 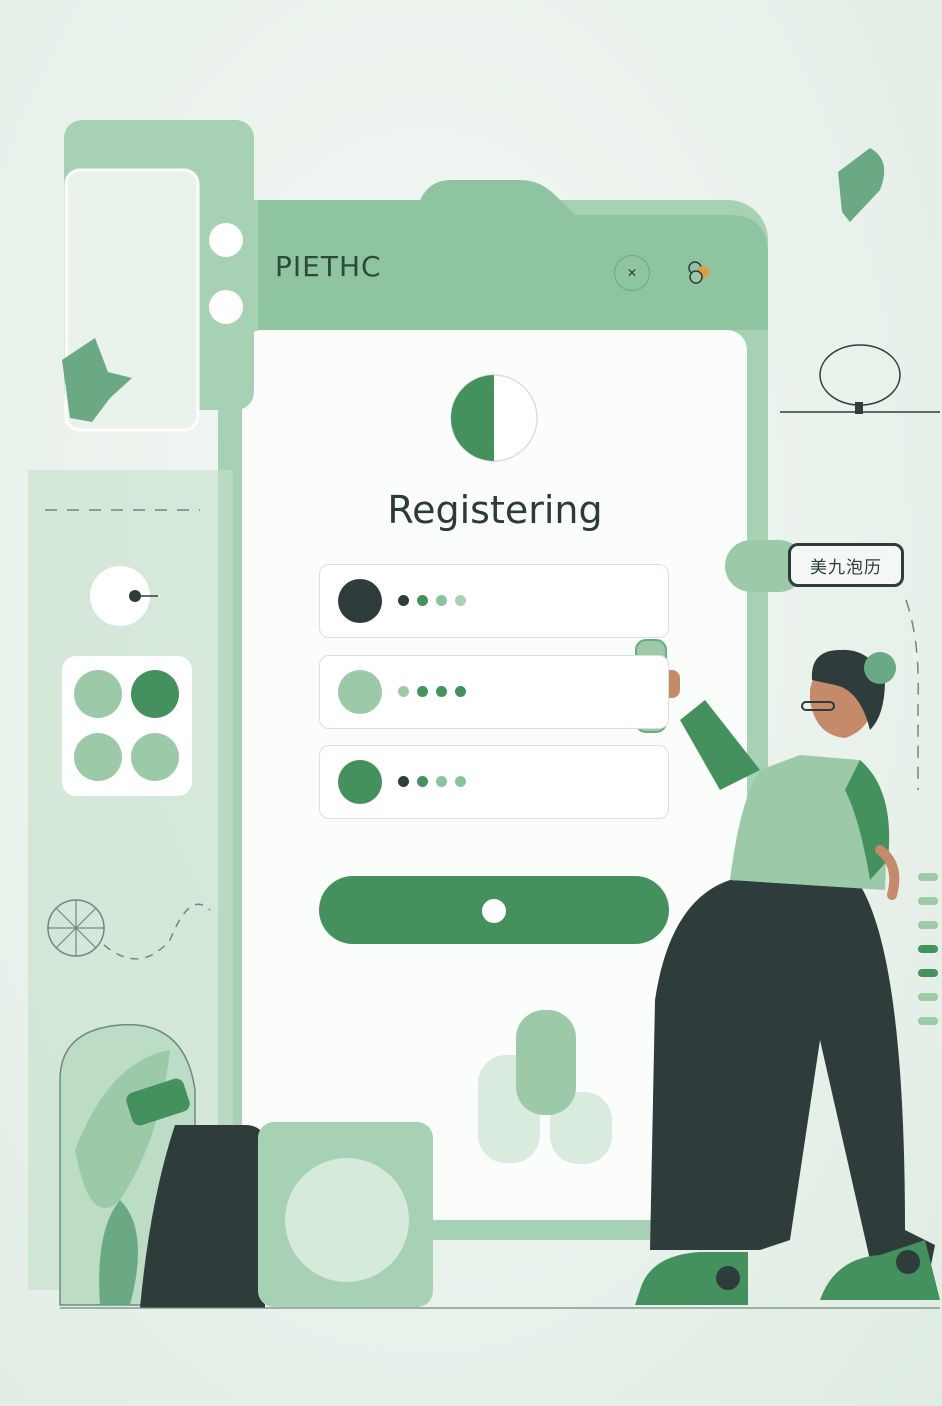 I want to click on flower-icon, so click(x=698, y=272).